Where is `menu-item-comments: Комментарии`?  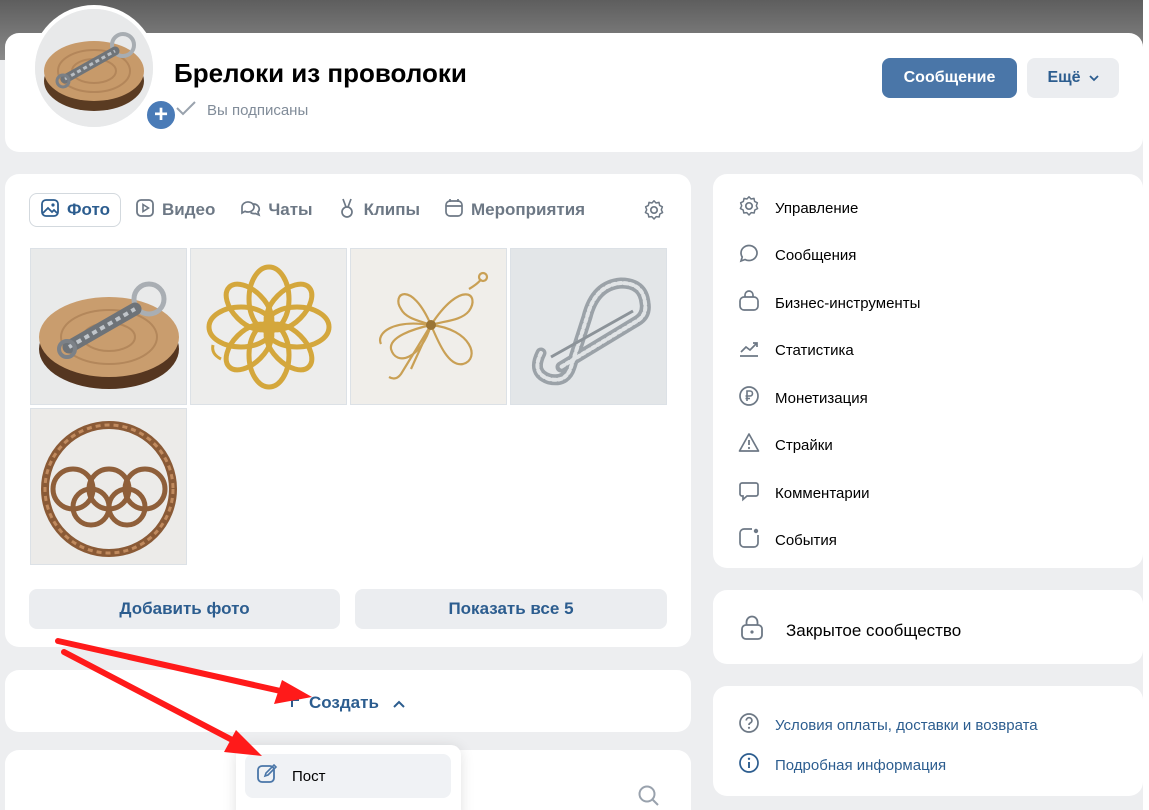 menu-item-comments: Комментарии is located at coordinates (803, 493).